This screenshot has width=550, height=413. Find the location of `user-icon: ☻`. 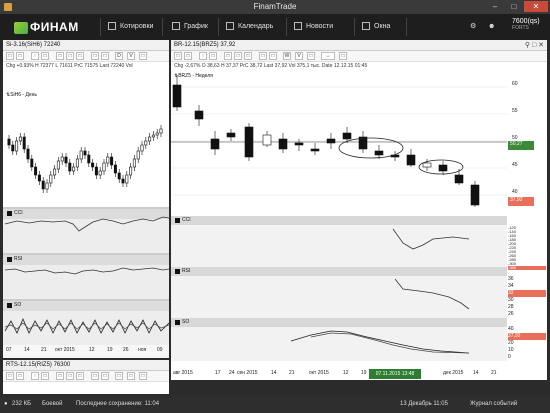

user-icon: ☻ is located at coordinates (491, 27).